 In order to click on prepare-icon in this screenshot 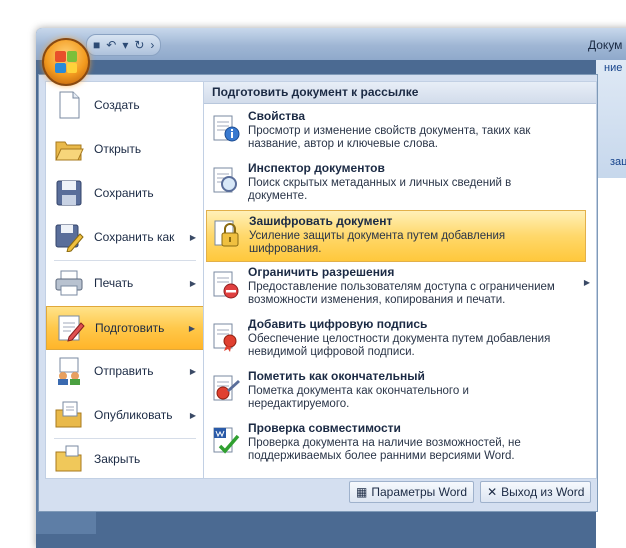, I will do `click(70, 328)`.